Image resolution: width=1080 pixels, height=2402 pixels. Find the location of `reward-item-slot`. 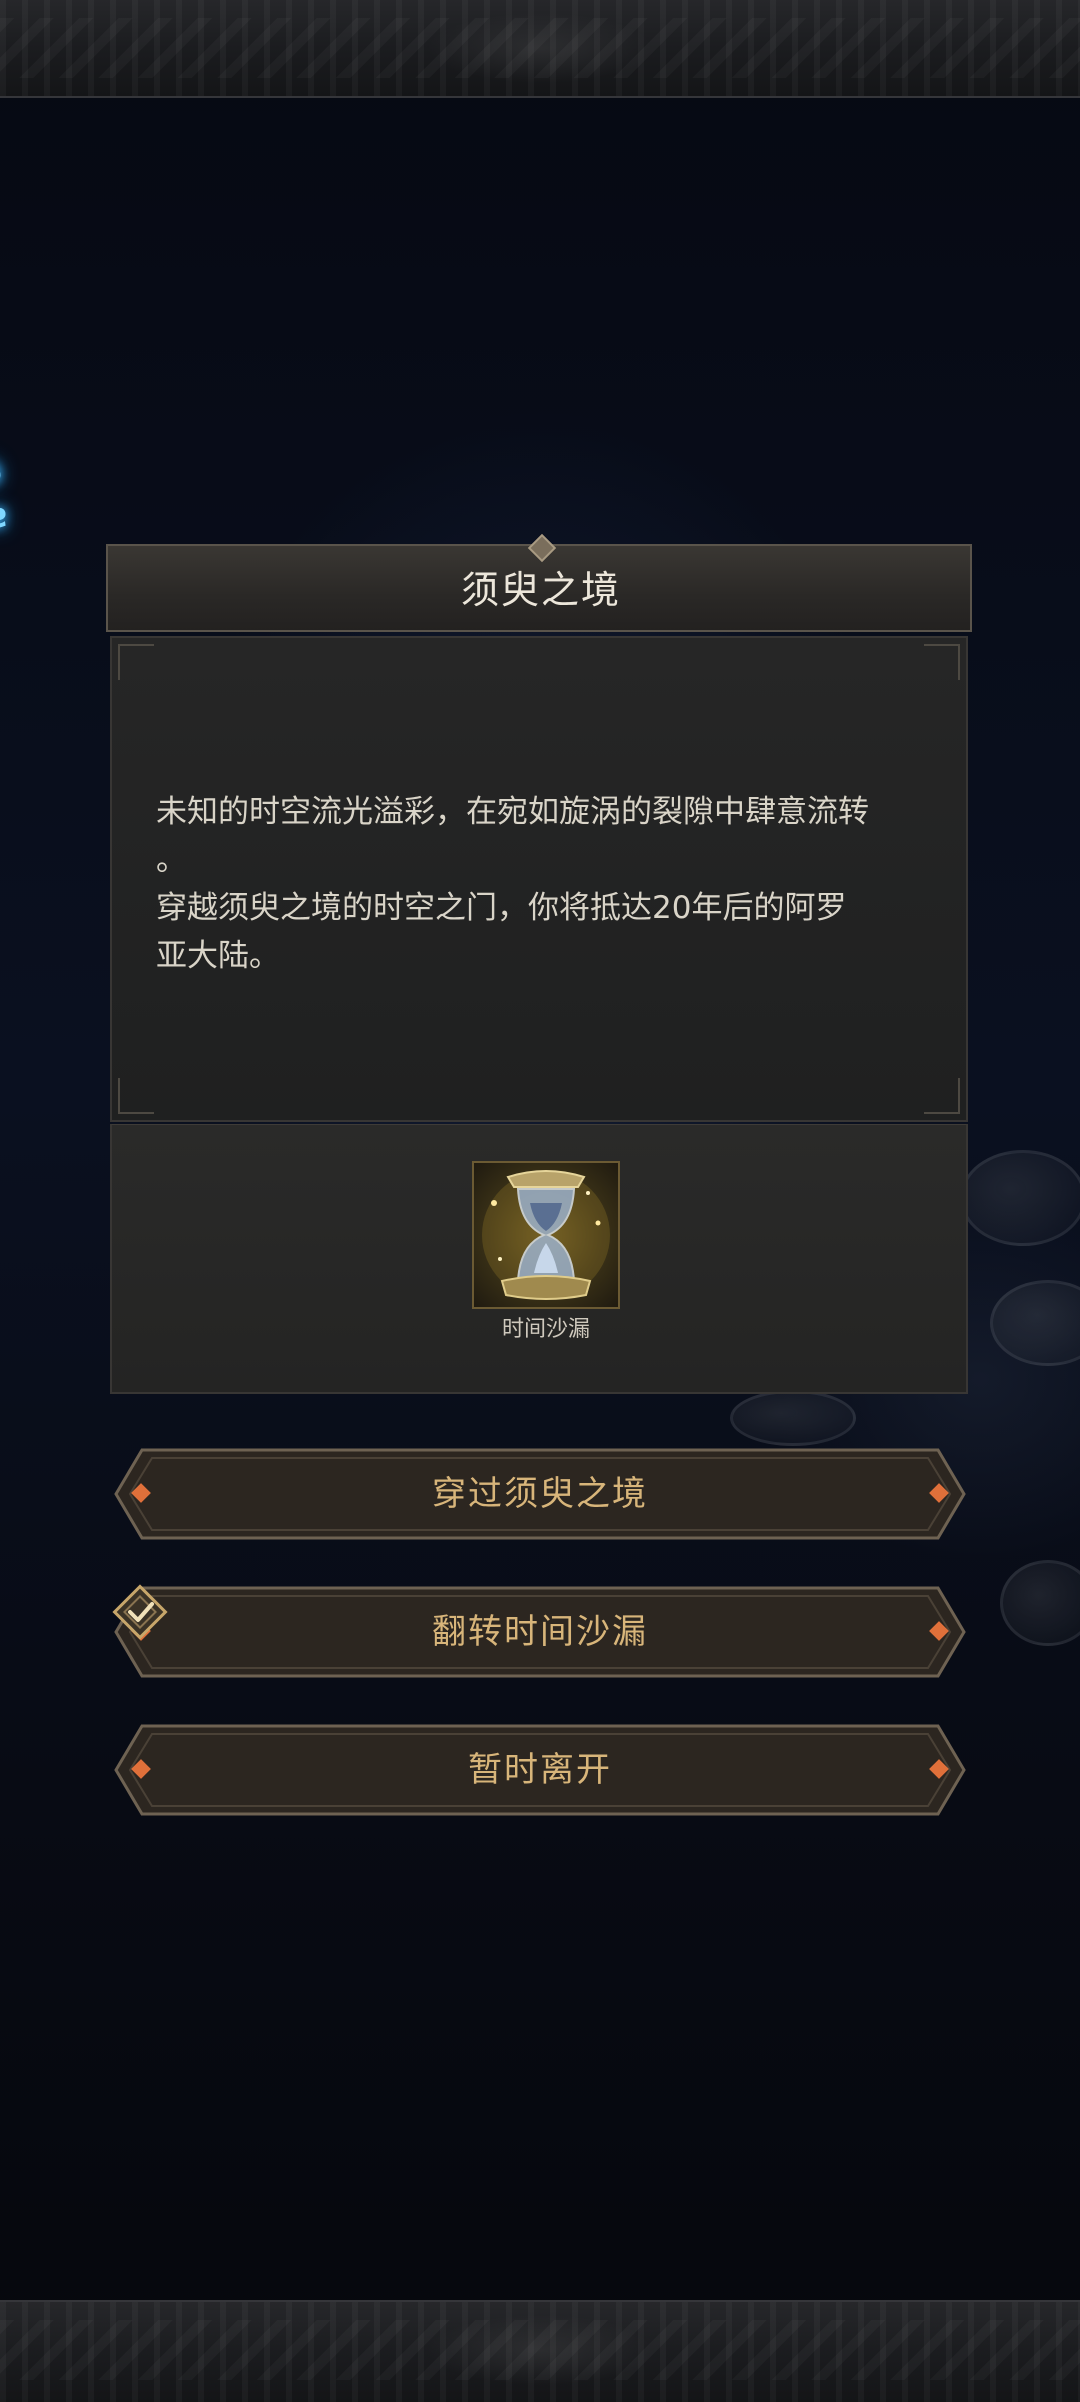

reward-item-slot is located at coordinates (546, 1235).